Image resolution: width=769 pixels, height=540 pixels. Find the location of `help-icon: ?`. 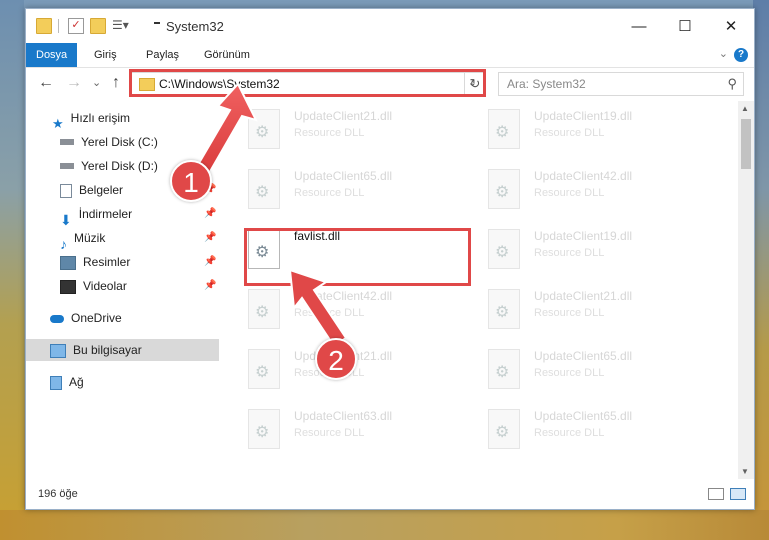

help-icon: ? is located at coordinates (741, 55).